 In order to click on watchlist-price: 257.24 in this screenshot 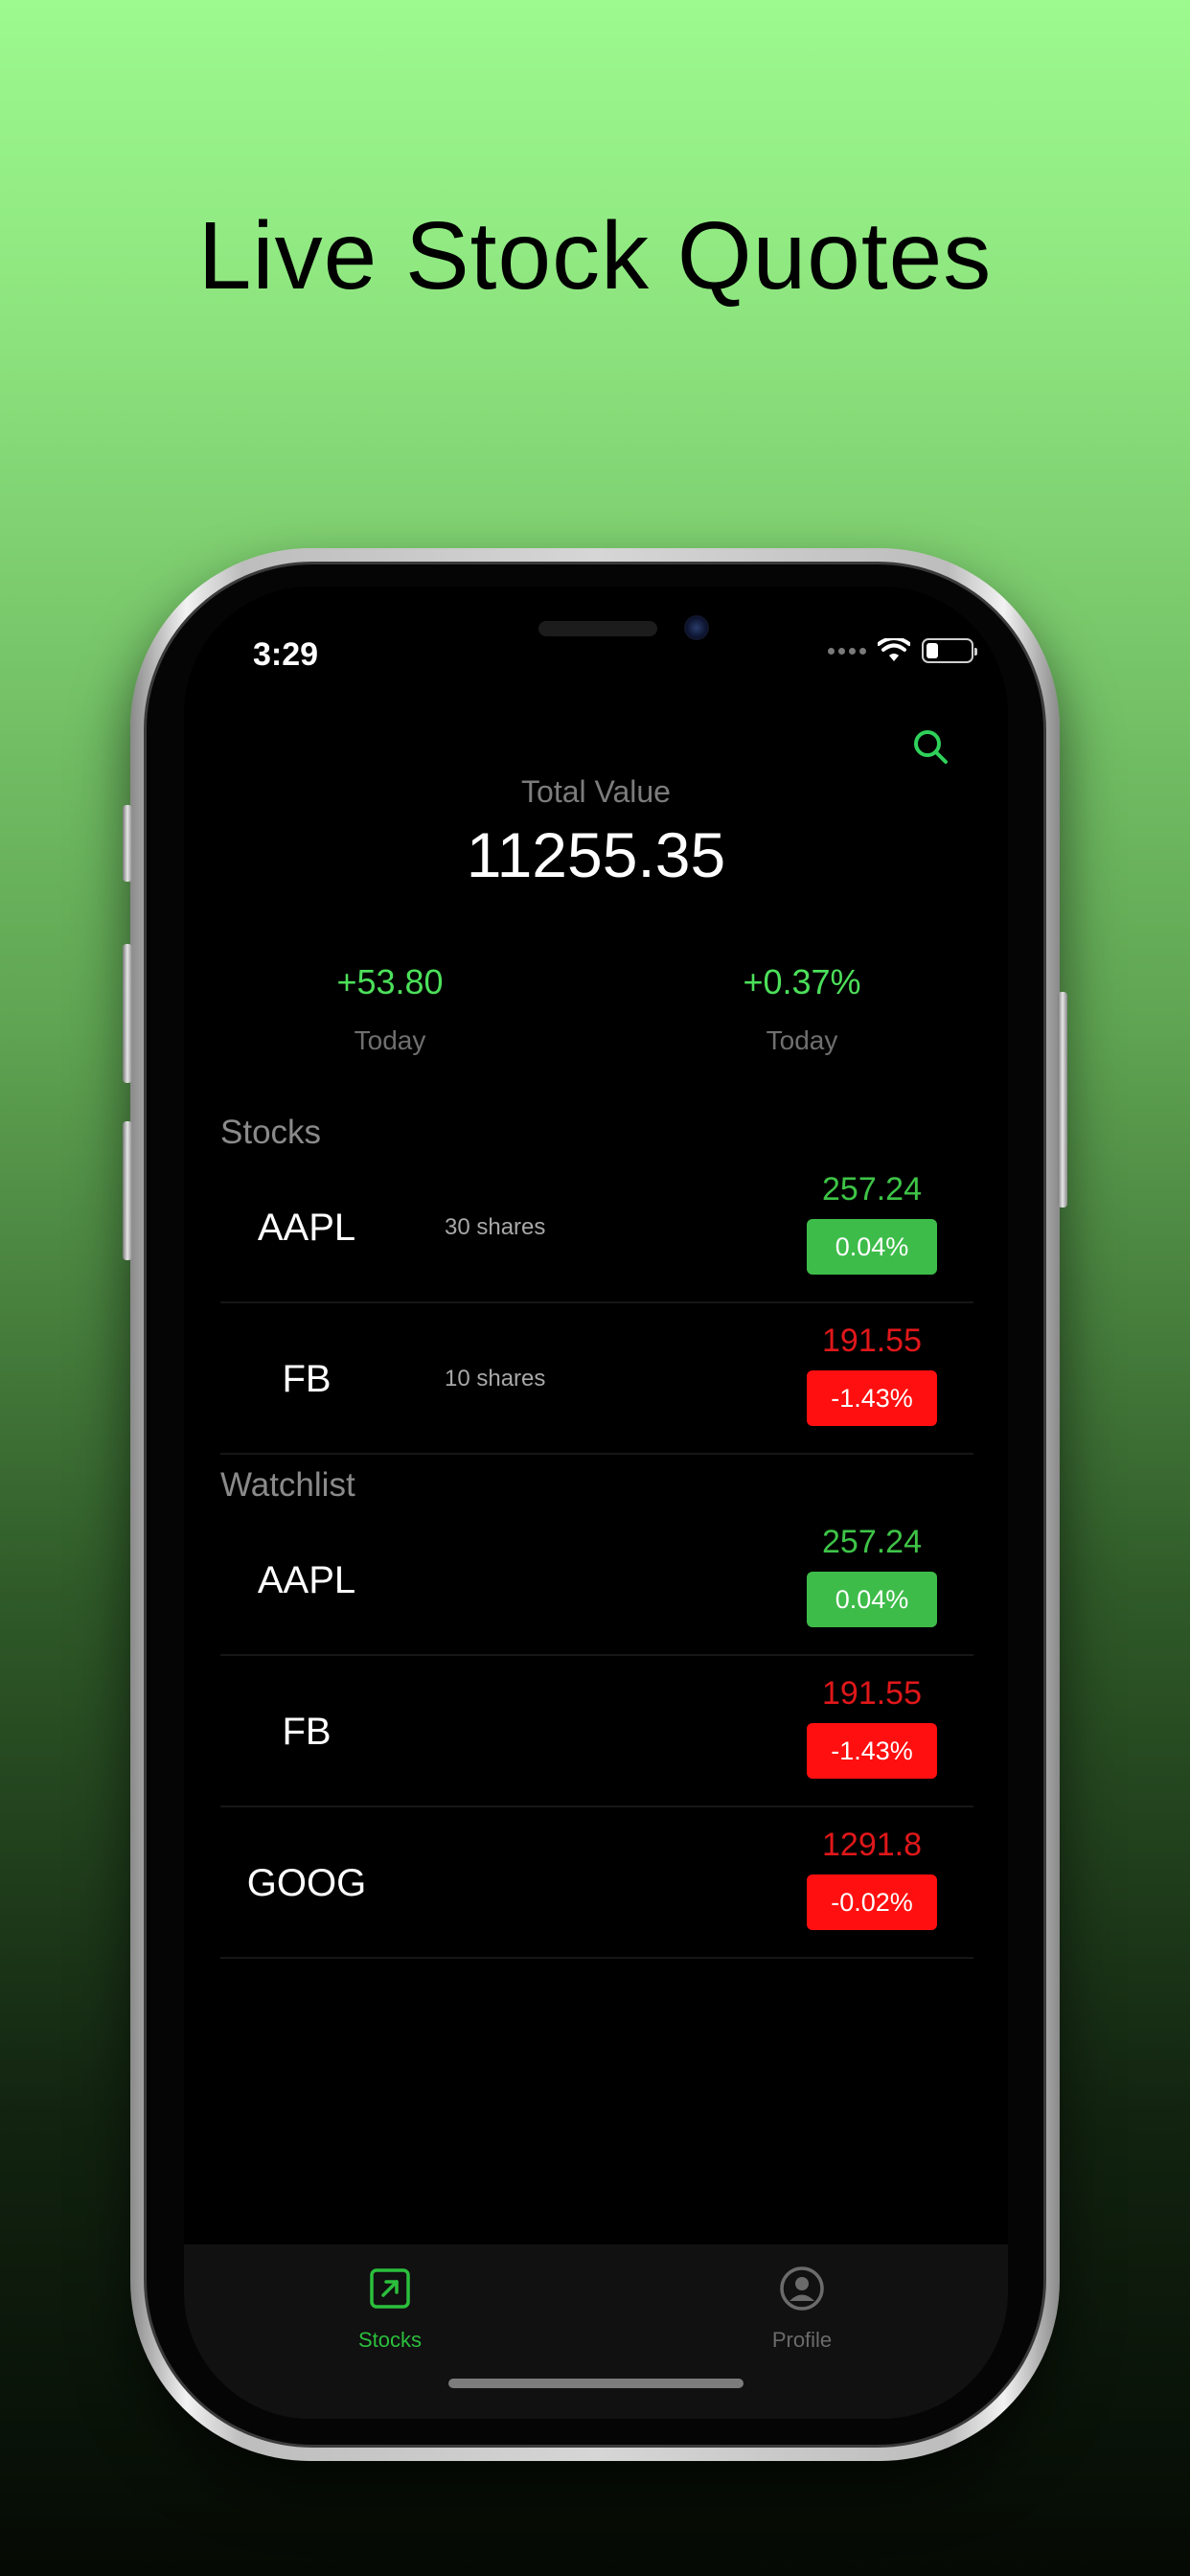, I will do `click(872, 1542)`.